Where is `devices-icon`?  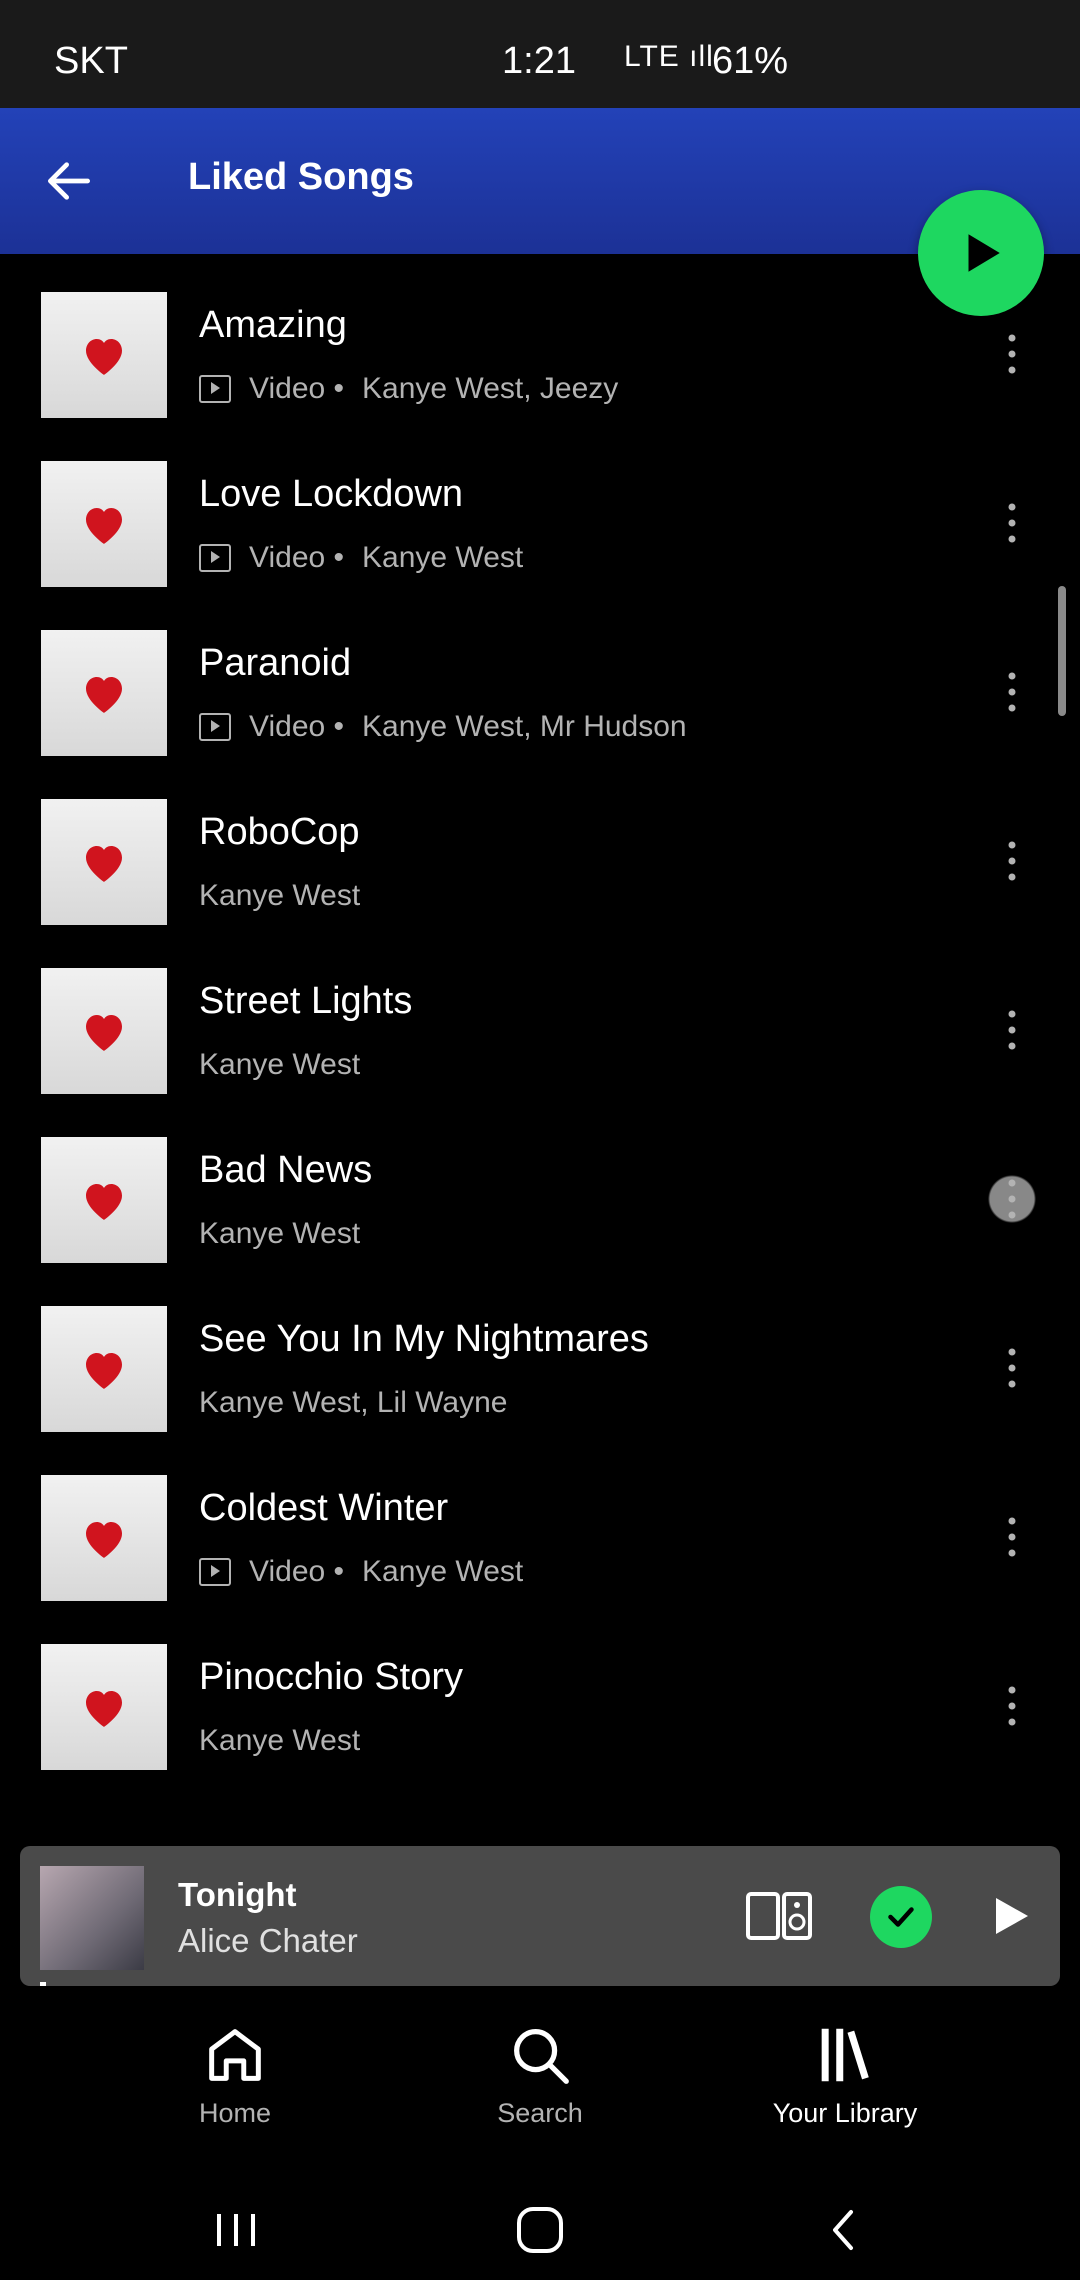 devices-icon is located at coordinates (779, 1916).